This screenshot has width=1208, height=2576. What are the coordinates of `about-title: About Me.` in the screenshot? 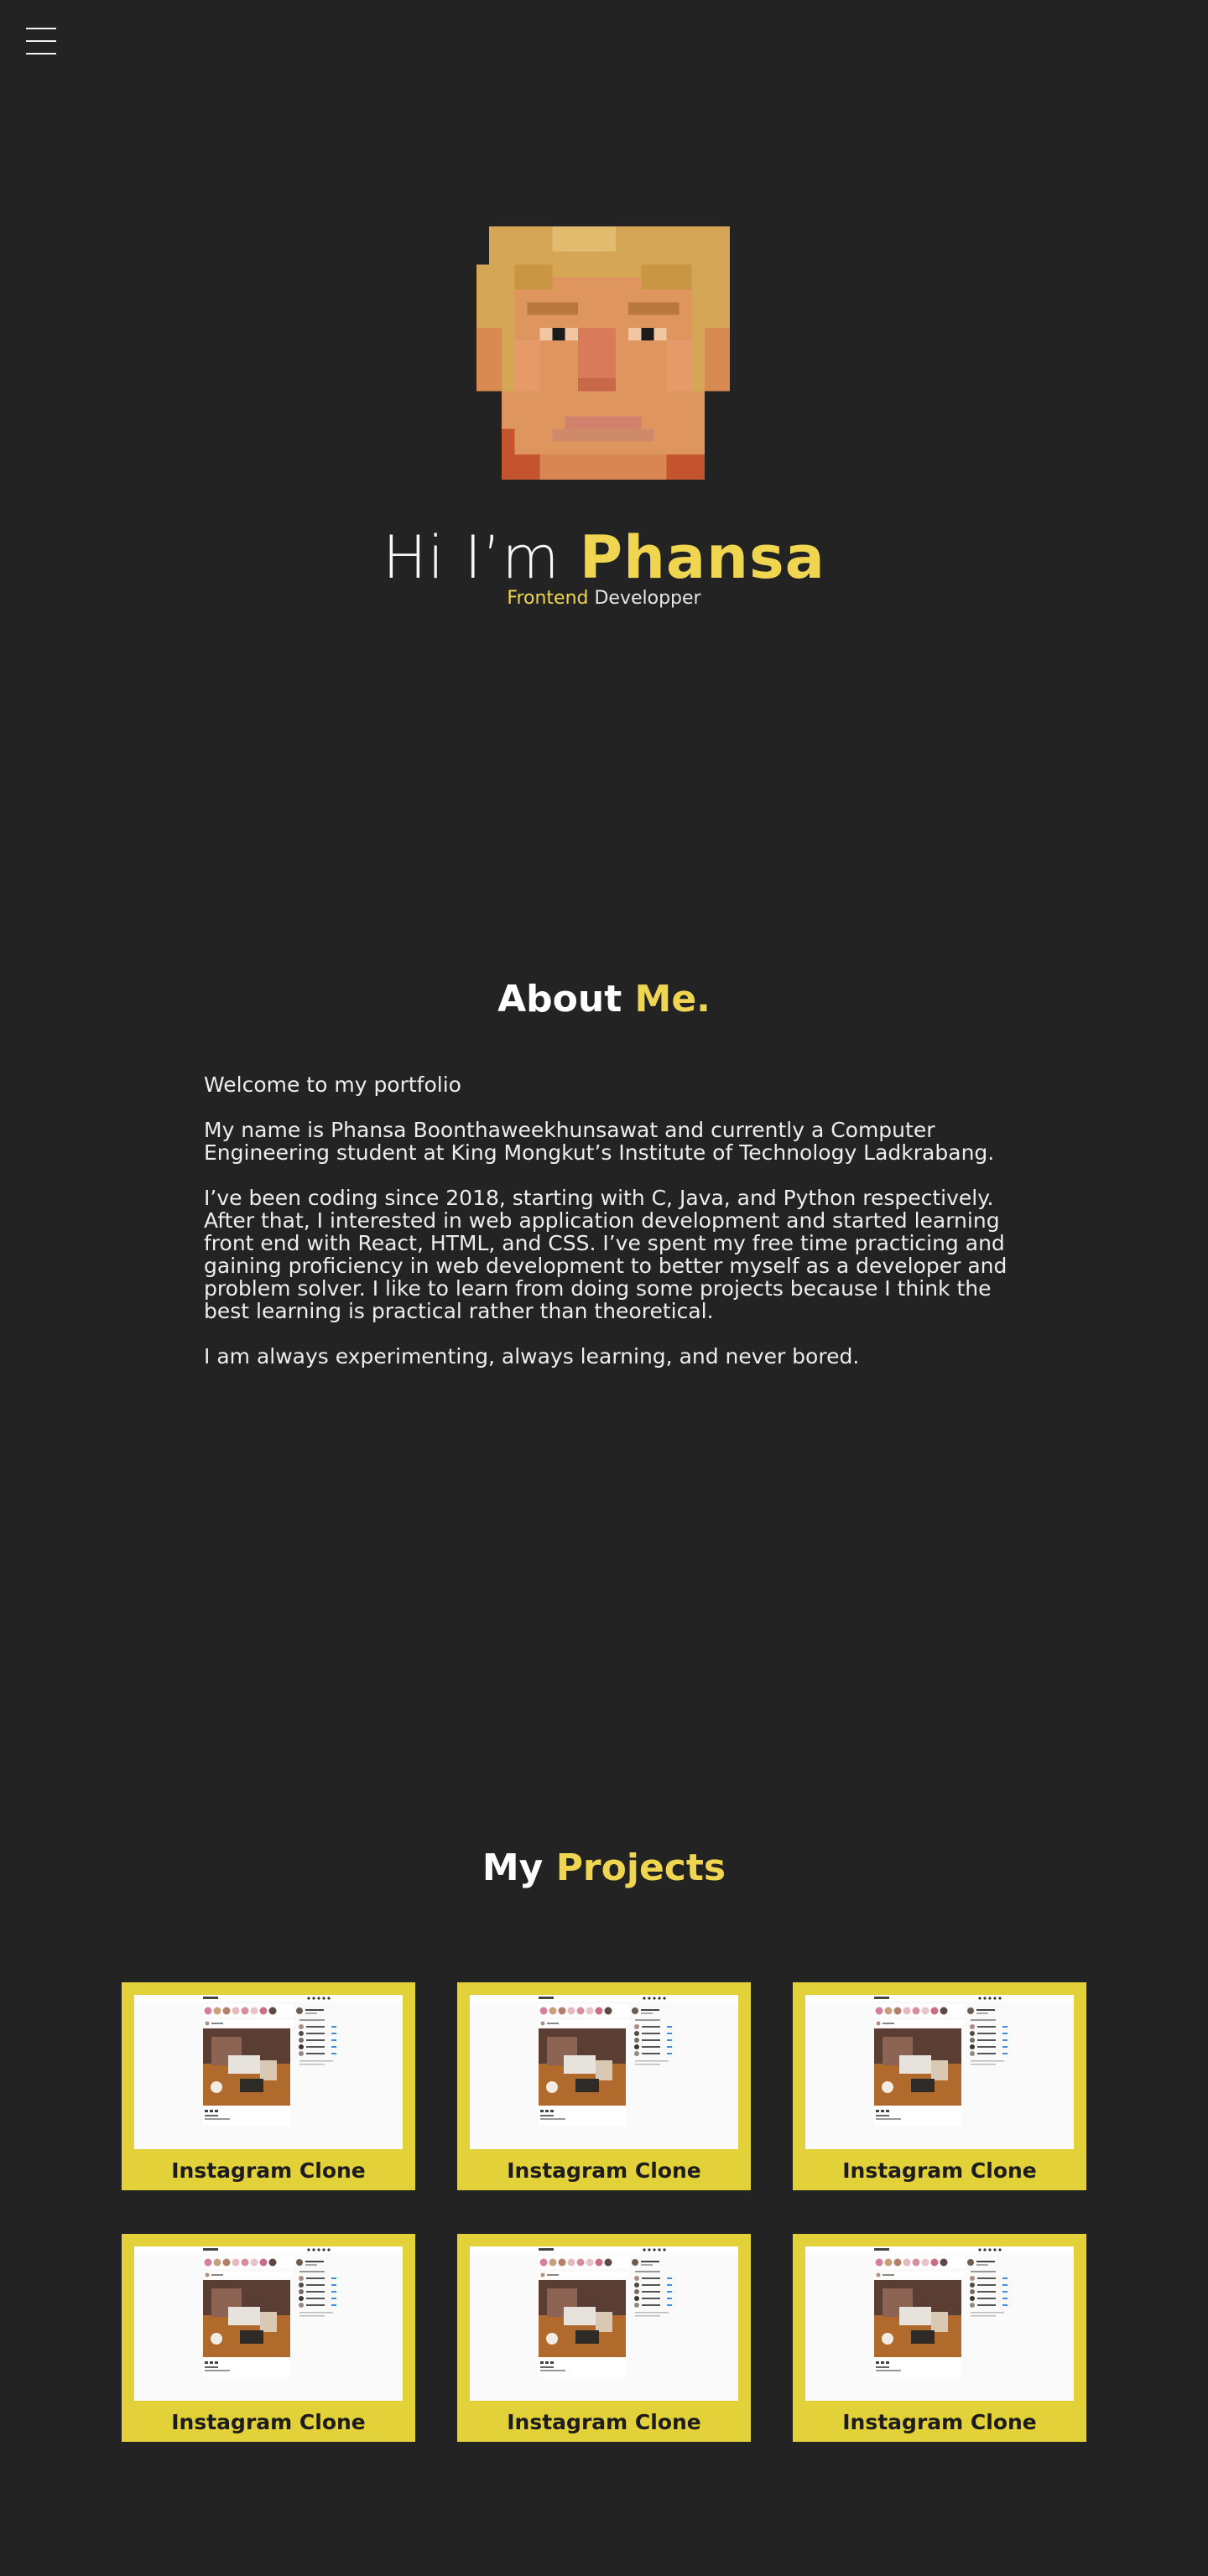 It's located at (604, 999).